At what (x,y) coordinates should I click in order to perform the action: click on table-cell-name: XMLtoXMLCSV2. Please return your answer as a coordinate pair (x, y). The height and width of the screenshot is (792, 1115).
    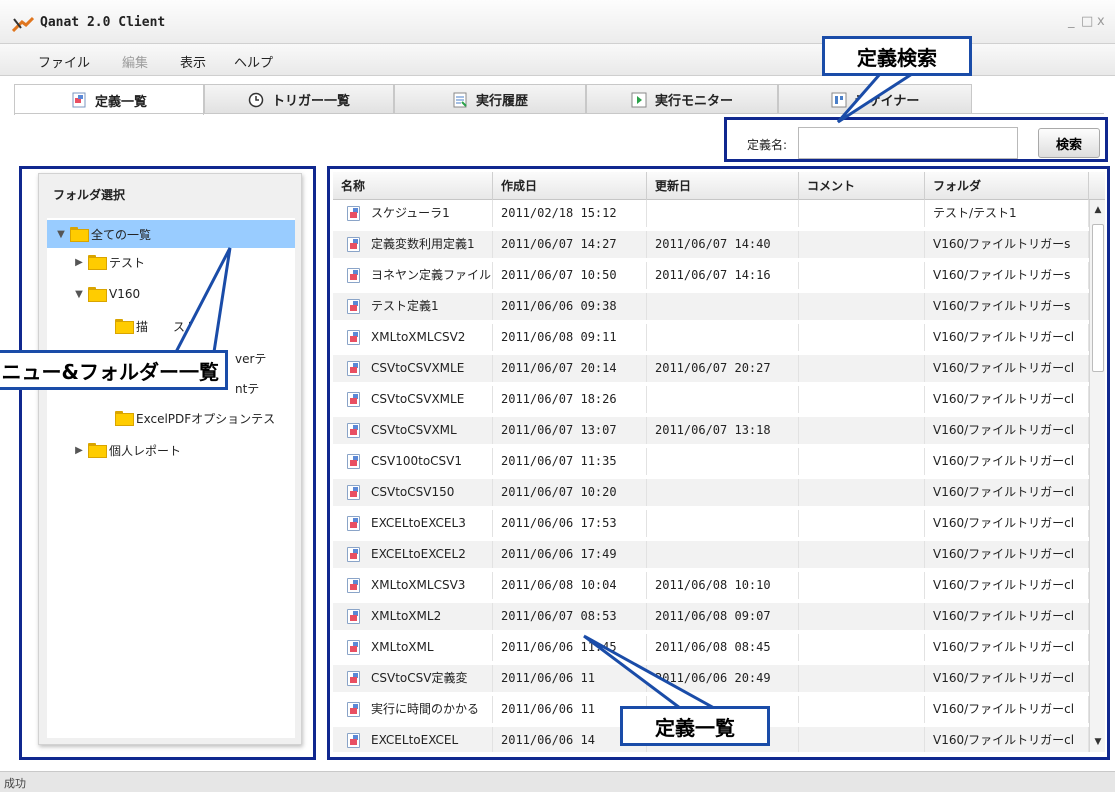
    Looking at the image, I should click on (413, 337).